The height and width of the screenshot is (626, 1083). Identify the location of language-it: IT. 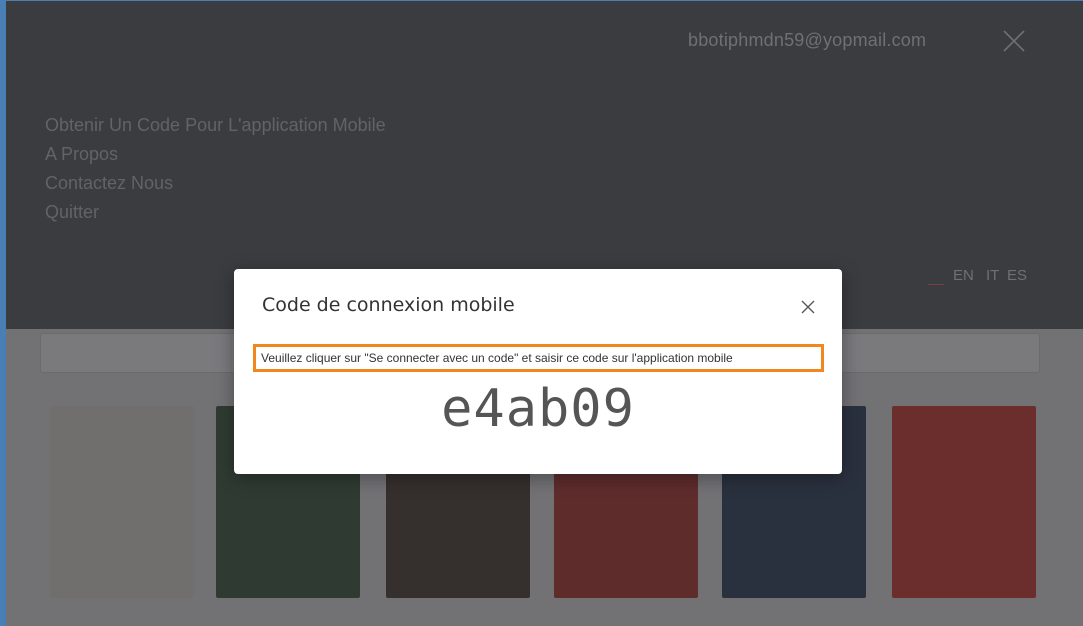
(992, 275).